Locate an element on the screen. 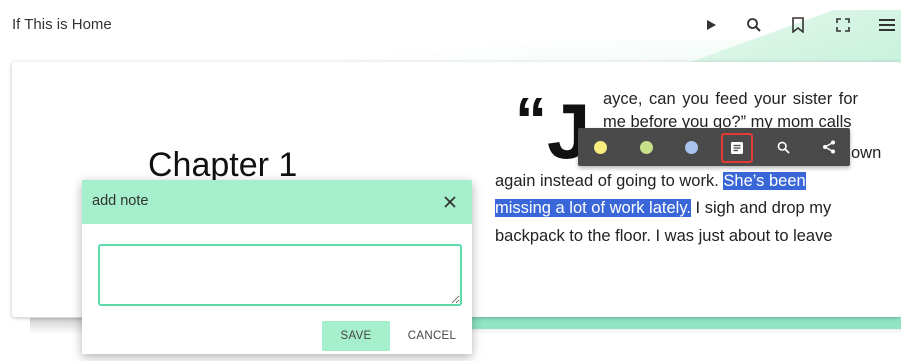 This screenshot has height=361, width=901. page-edge-decoration is located at coordinates (685, 323).